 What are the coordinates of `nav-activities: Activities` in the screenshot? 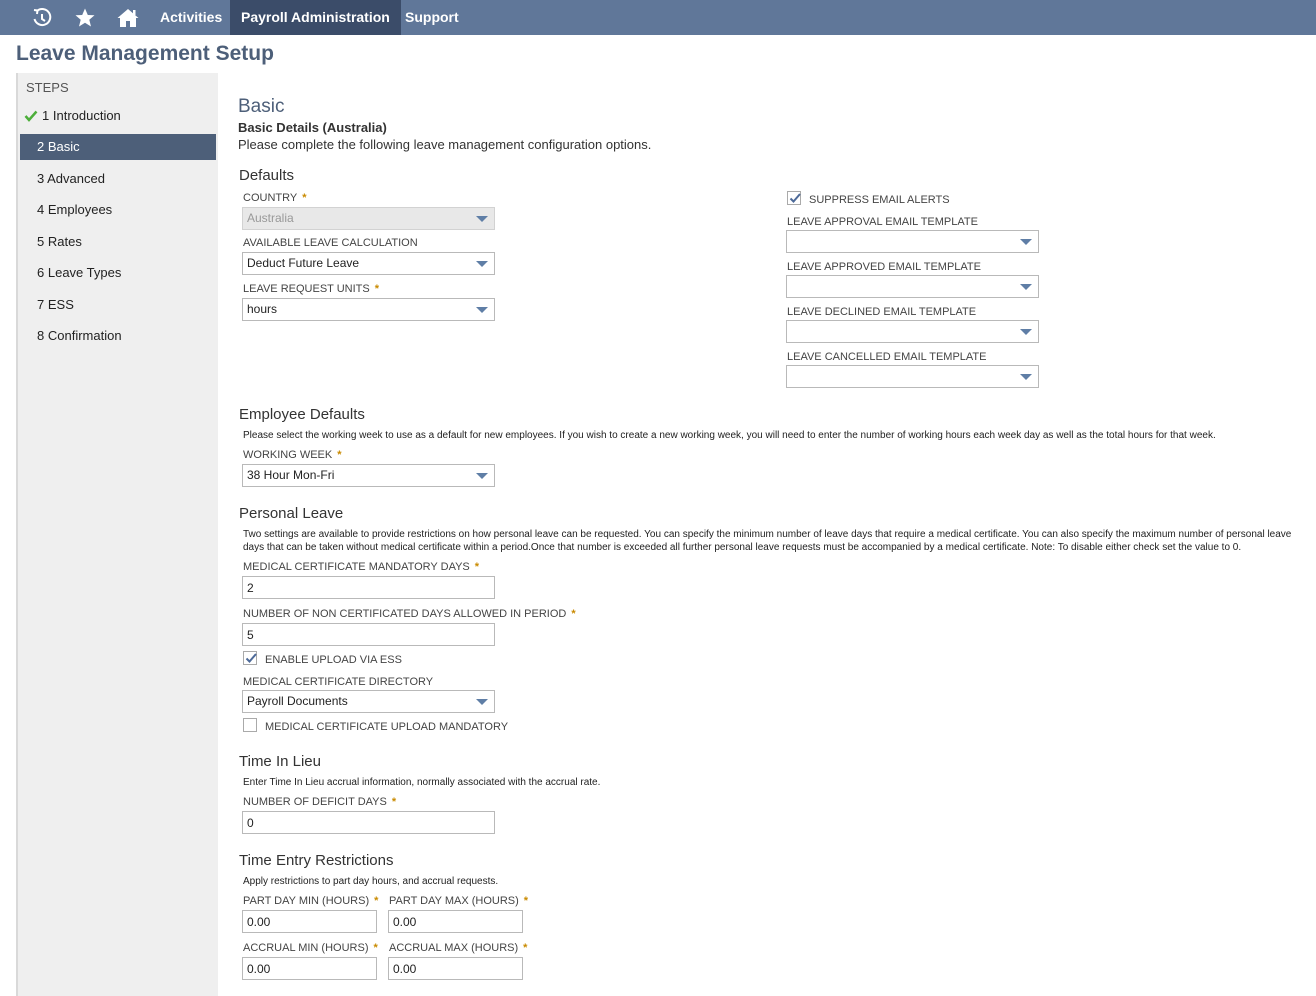 It's located at (191, 17).